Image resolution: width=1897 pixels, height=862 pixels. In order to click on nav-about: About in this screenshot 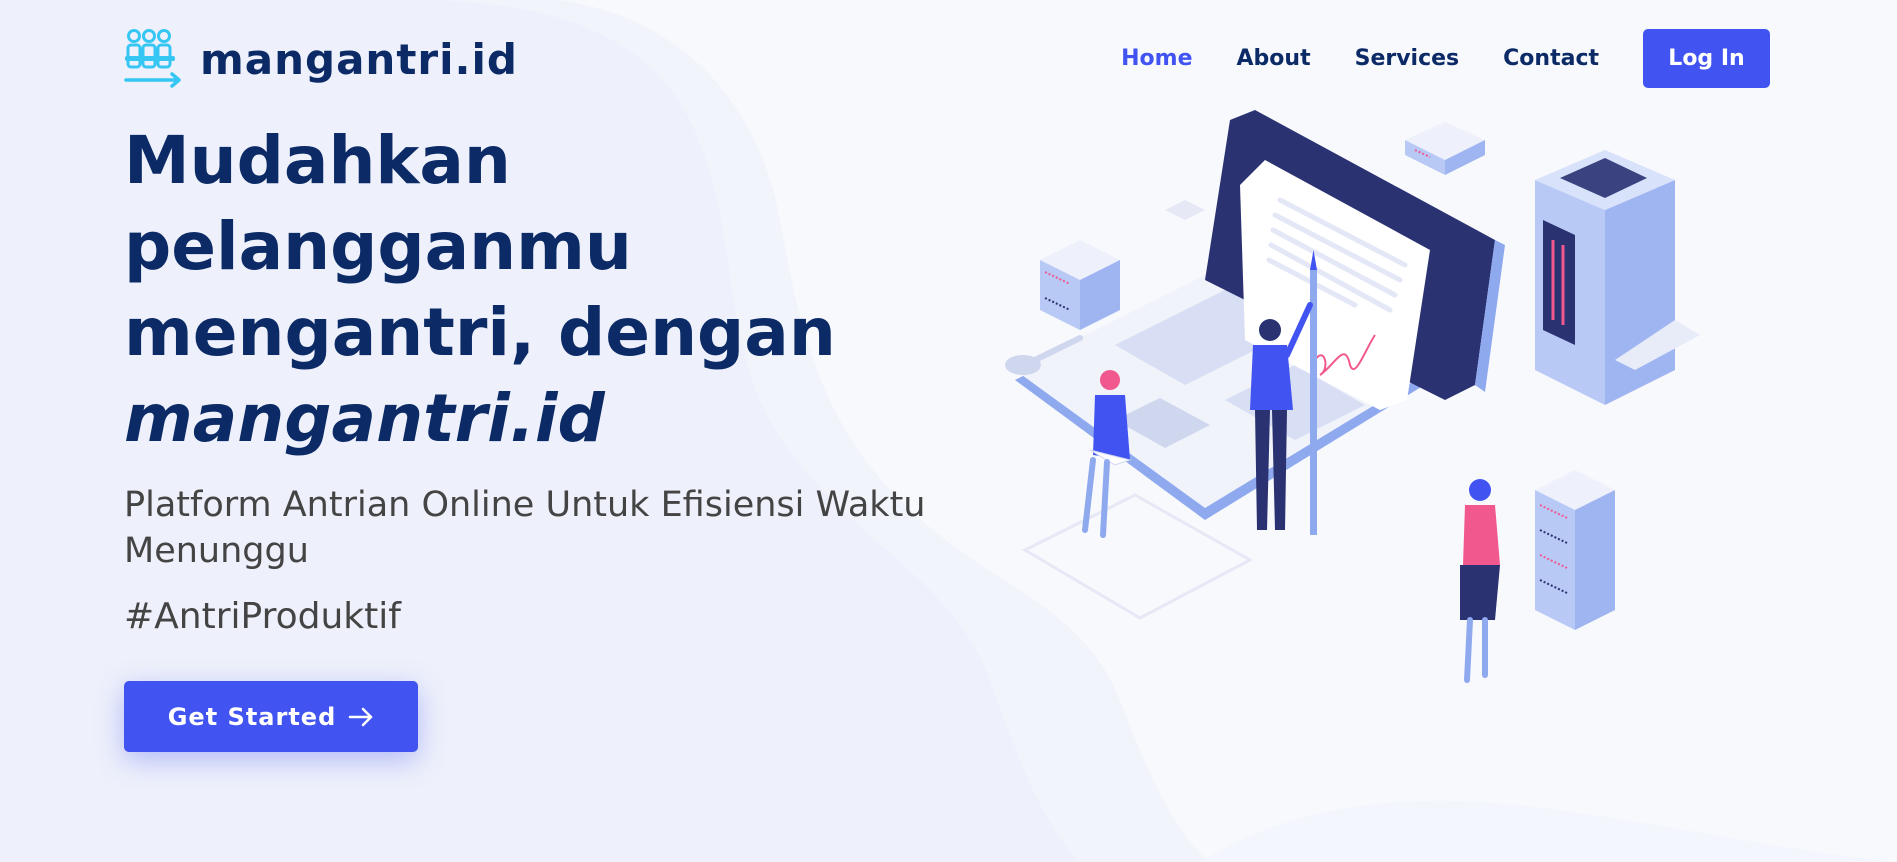, I will do `click(1274, 58)`.